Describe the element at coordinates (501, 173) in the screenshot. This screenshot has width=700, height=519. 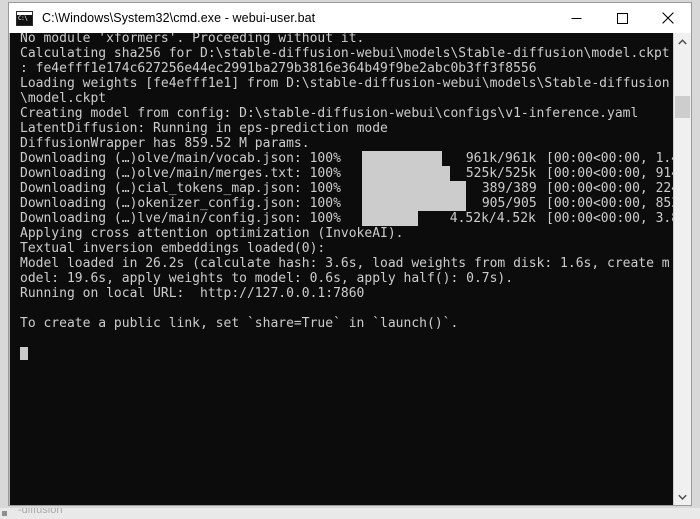
I see `download-size: 525k/525k` at that location.